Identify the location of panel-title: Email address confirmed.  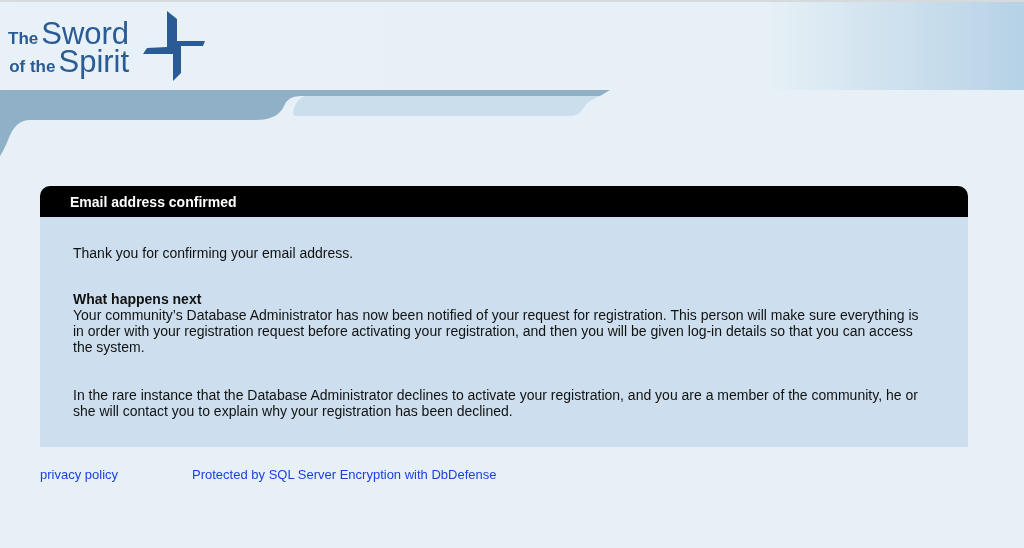
(504, 201).